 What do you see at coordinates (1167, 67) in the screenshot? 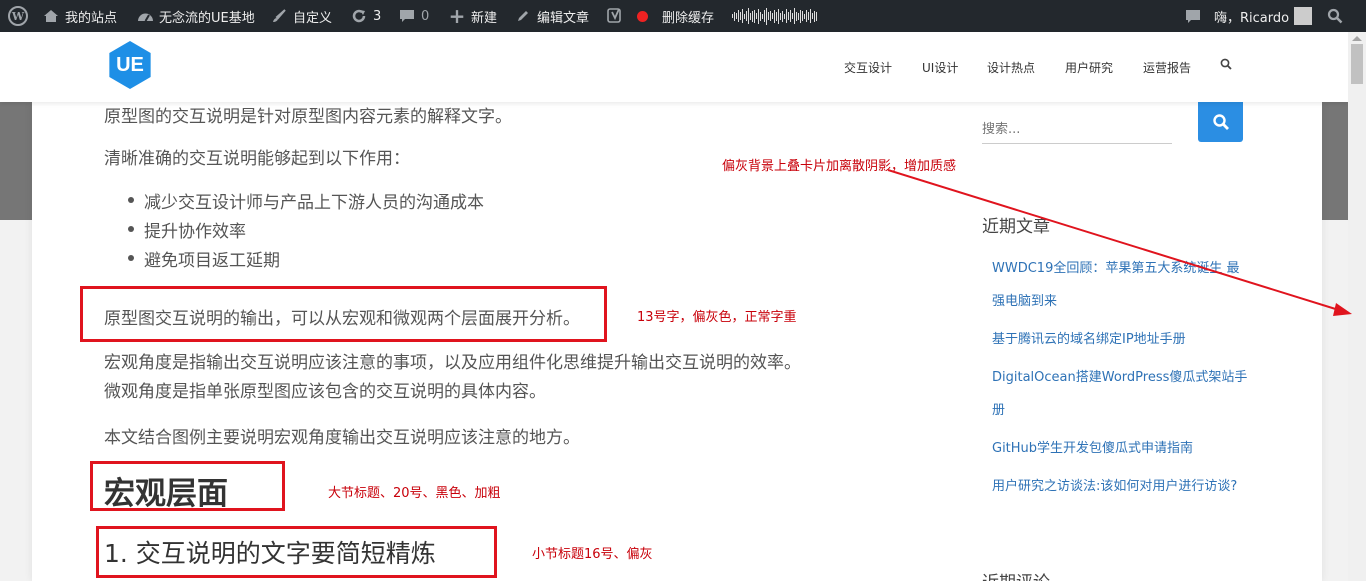
I see `nav-operation-report: 运营报告` at bounding box center [1167, 67].